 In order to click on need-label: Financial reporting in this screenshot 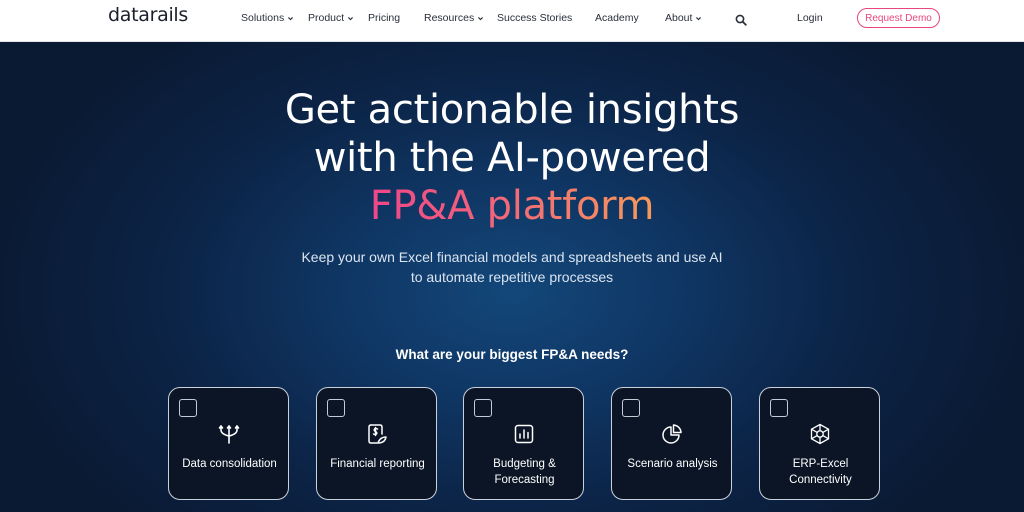, I will do `click(377, 464)`.